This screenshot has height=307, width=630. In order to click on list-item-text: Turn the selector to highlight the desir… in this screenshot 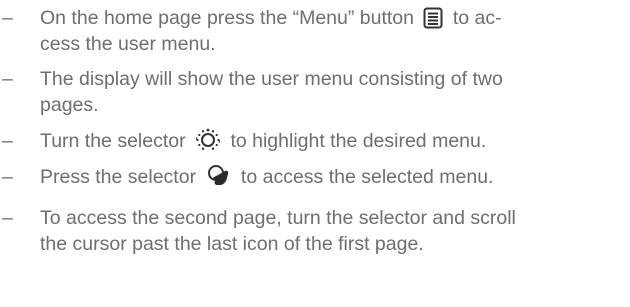, I will do `click(335, 141)`.